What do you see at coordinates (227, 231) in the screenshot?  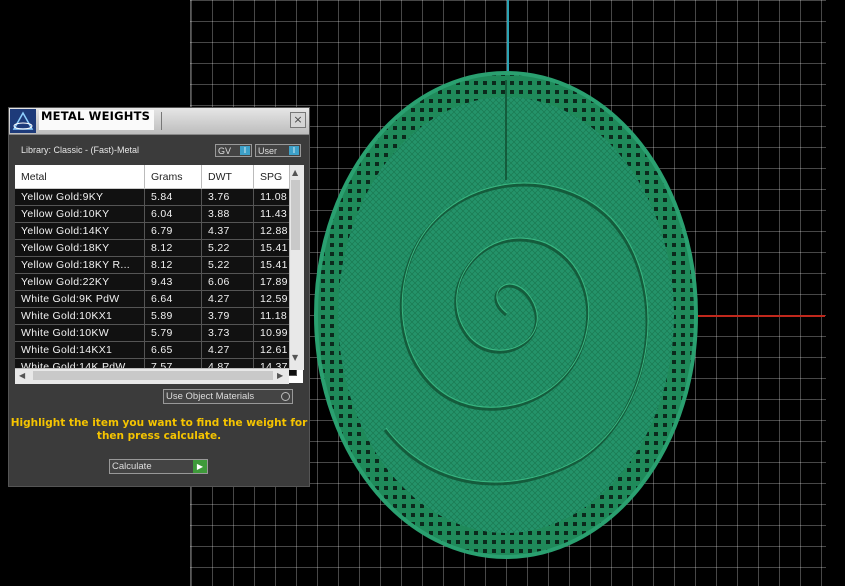 I see `dwt-cell: 4.37` at bounding box center [227, 231].